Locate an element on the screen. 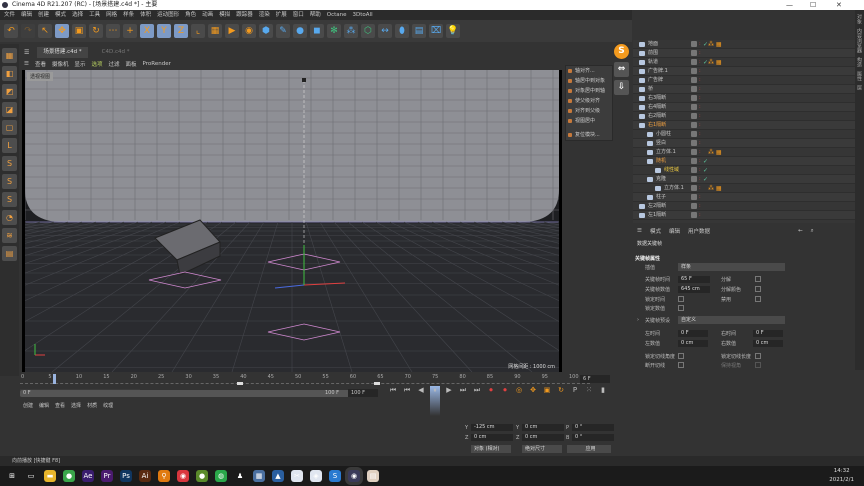 Image resolution: width=864 pixels, height=486 pixels. taskbar-app-icon: ▲ is located at coordinates (278, 476).